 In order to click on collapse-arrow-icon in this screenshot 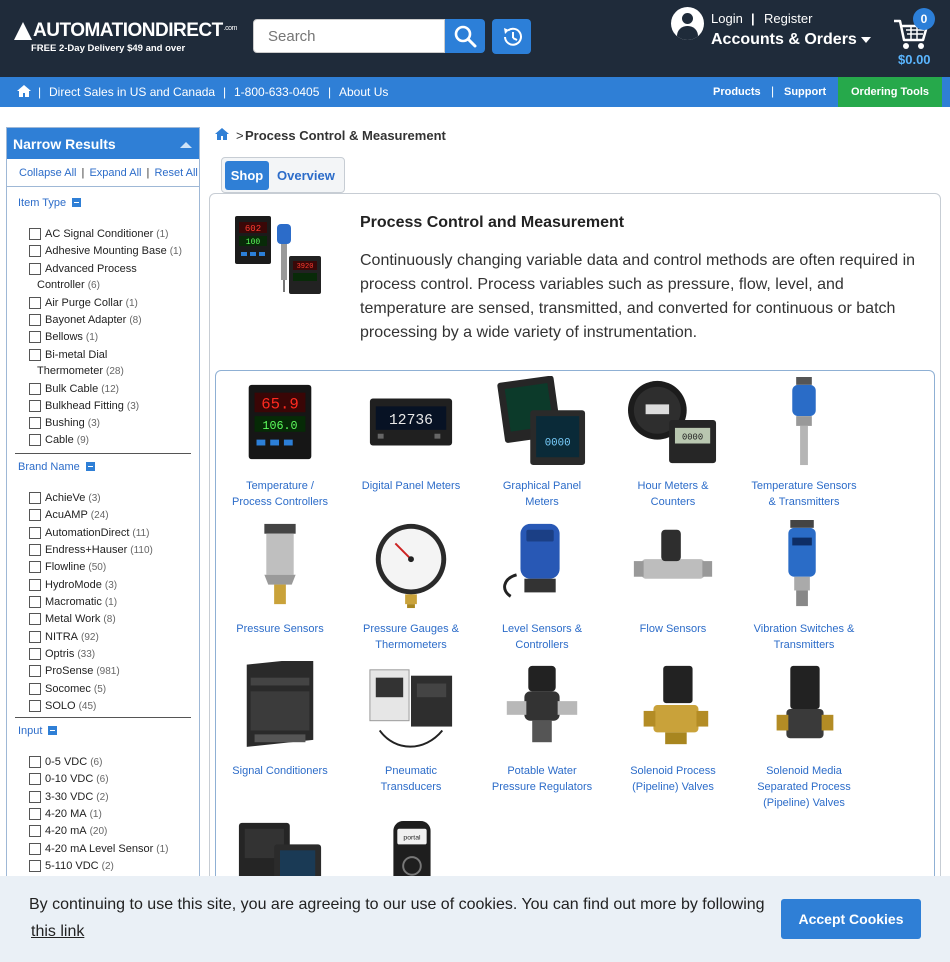, I will do `click(186, 145)`.